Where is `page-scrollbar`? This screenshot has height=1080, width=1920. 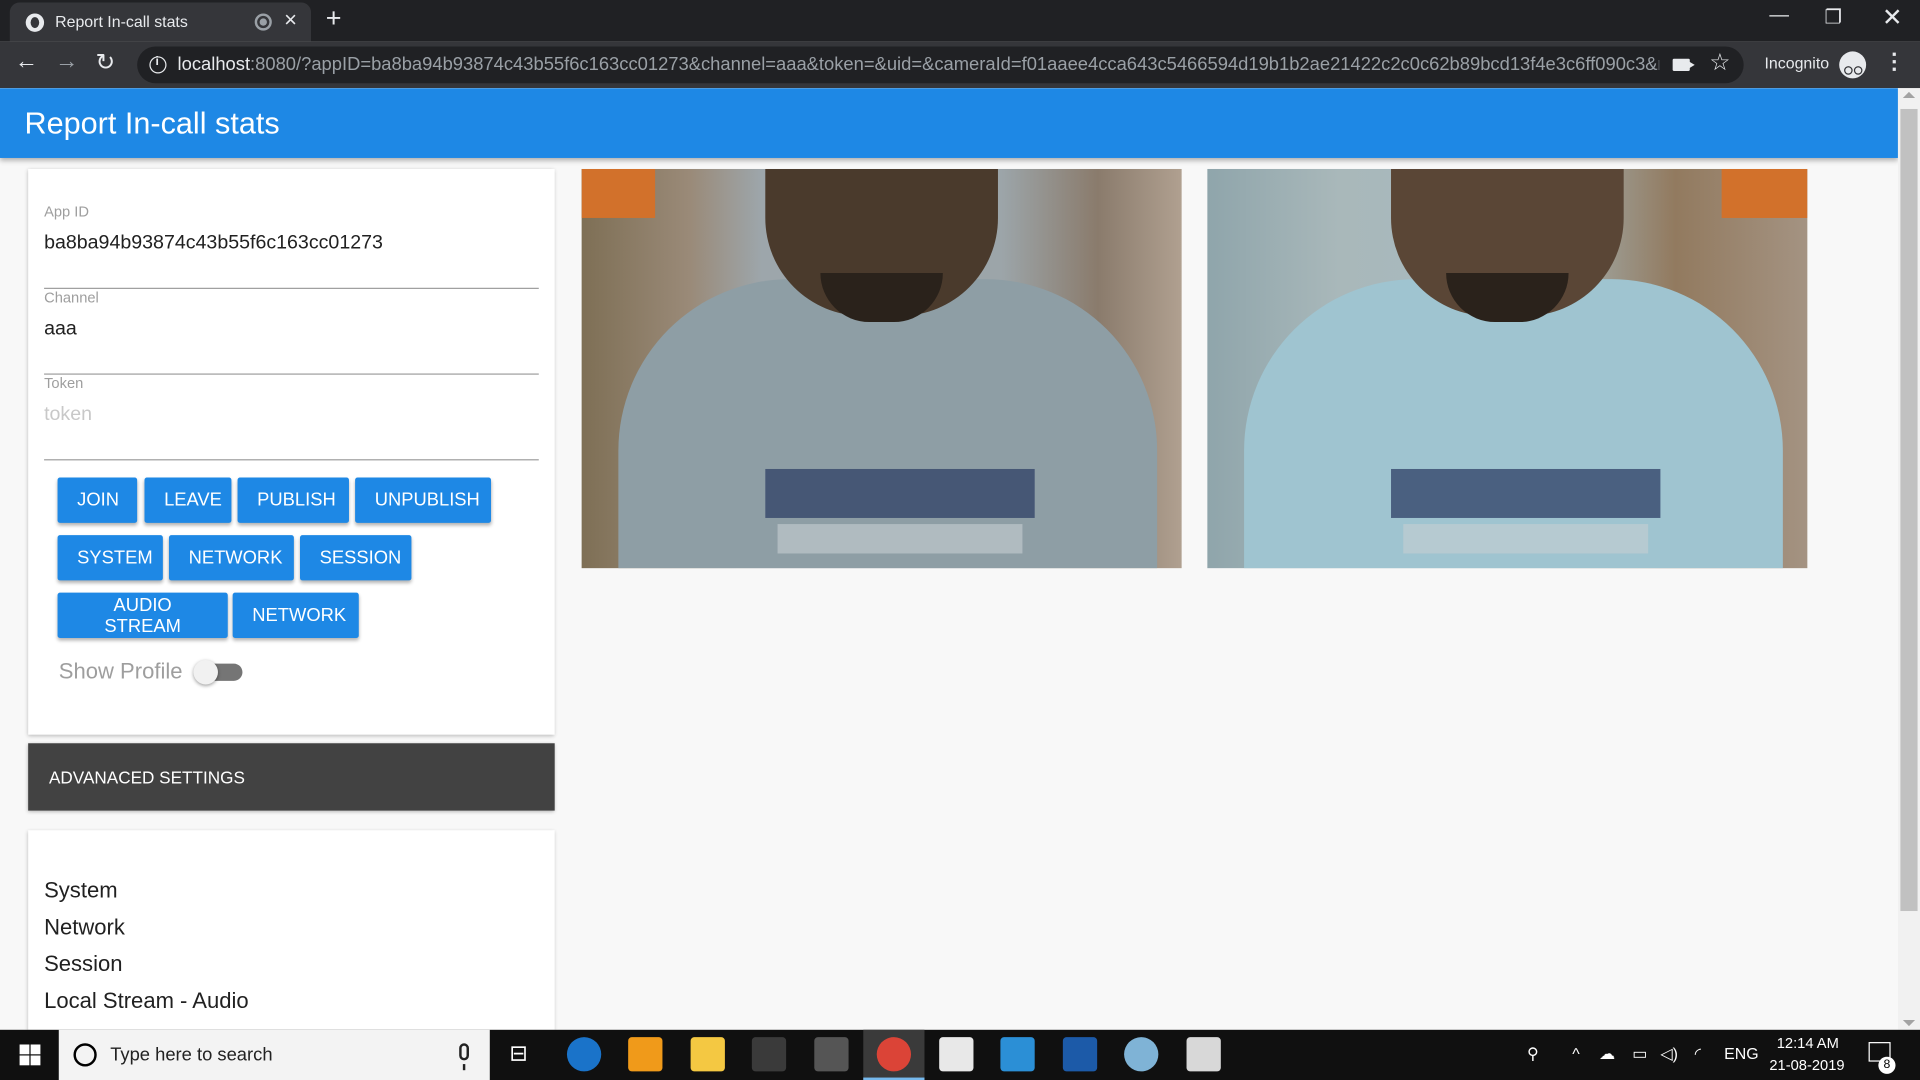 page-scrollbar is located at coordinates (1908, 559).